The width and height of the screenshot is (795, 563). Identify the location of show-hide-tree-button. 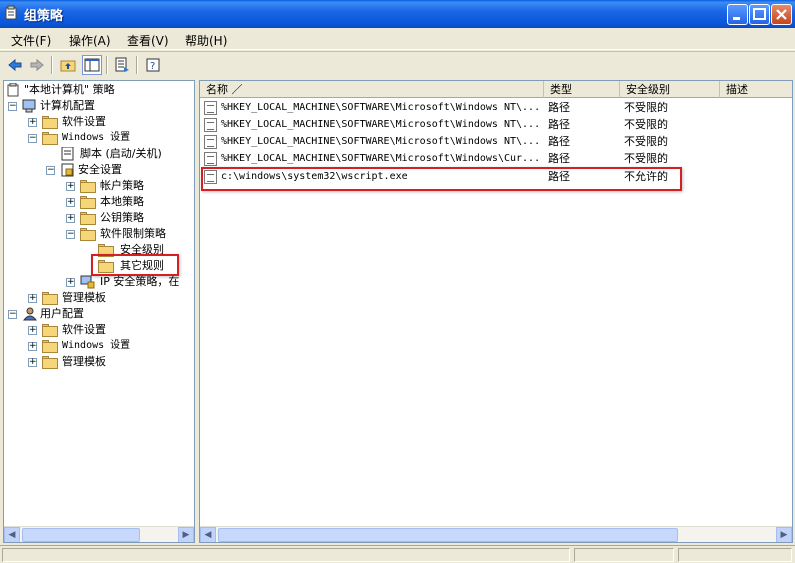
(92, 65).